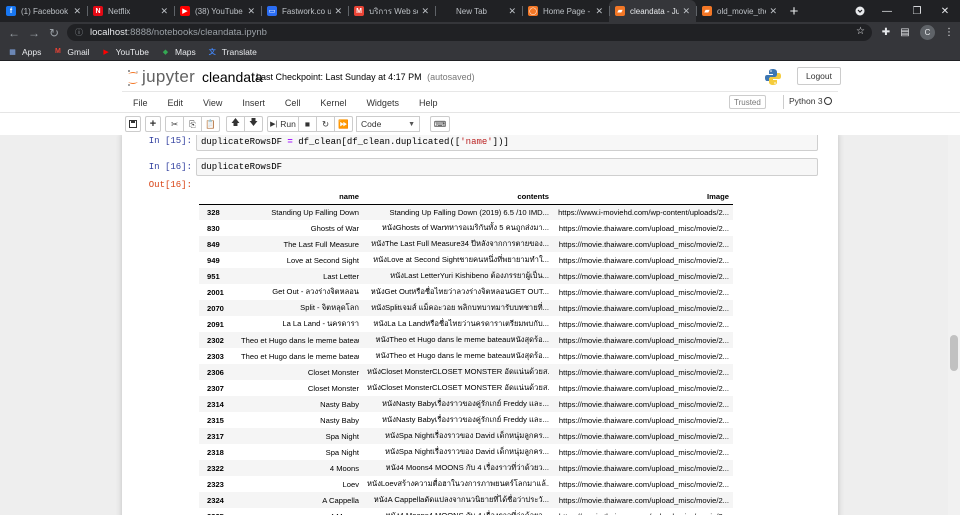 This screenshot has width=960, height=515. I want to click on jupyter-logo: jupyter, so click(161, 77).